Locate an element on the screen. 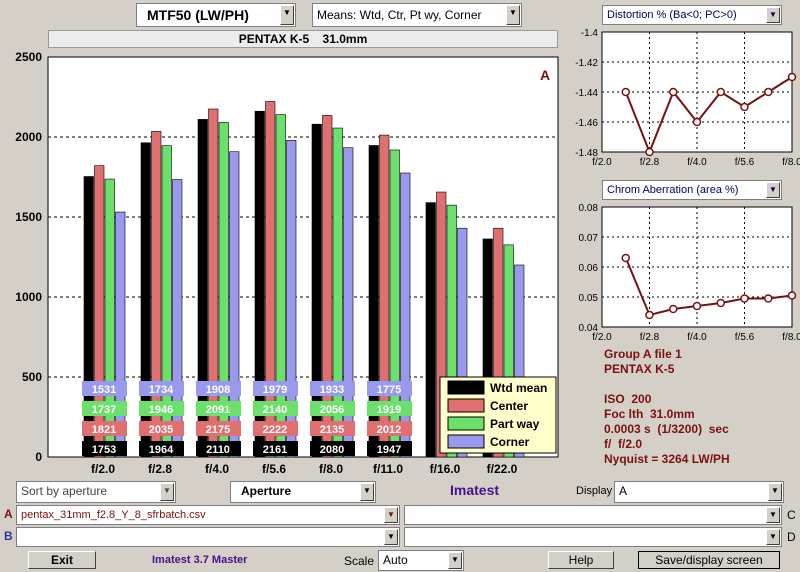 Image resolution: width=800 pixels, height=572 pixels. corner-label: A is located at coordinates (545, 75).